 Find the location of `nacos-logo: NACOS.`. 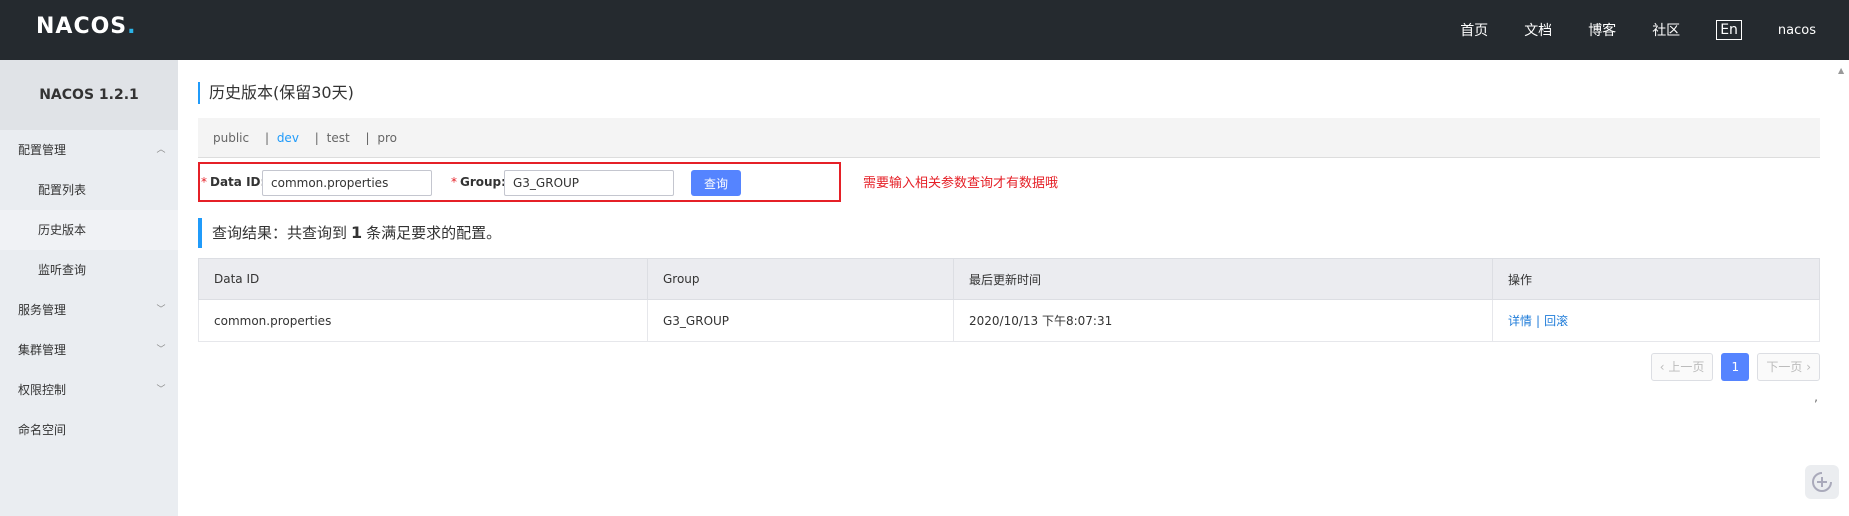

nacos-logo: NACOS. is located at coordinates (86, 27).